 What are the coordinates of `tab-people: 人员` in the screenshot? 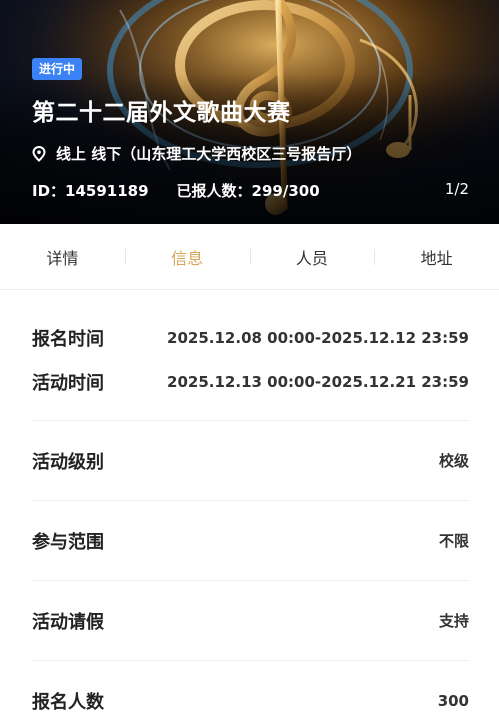 It's located at (312, 257).